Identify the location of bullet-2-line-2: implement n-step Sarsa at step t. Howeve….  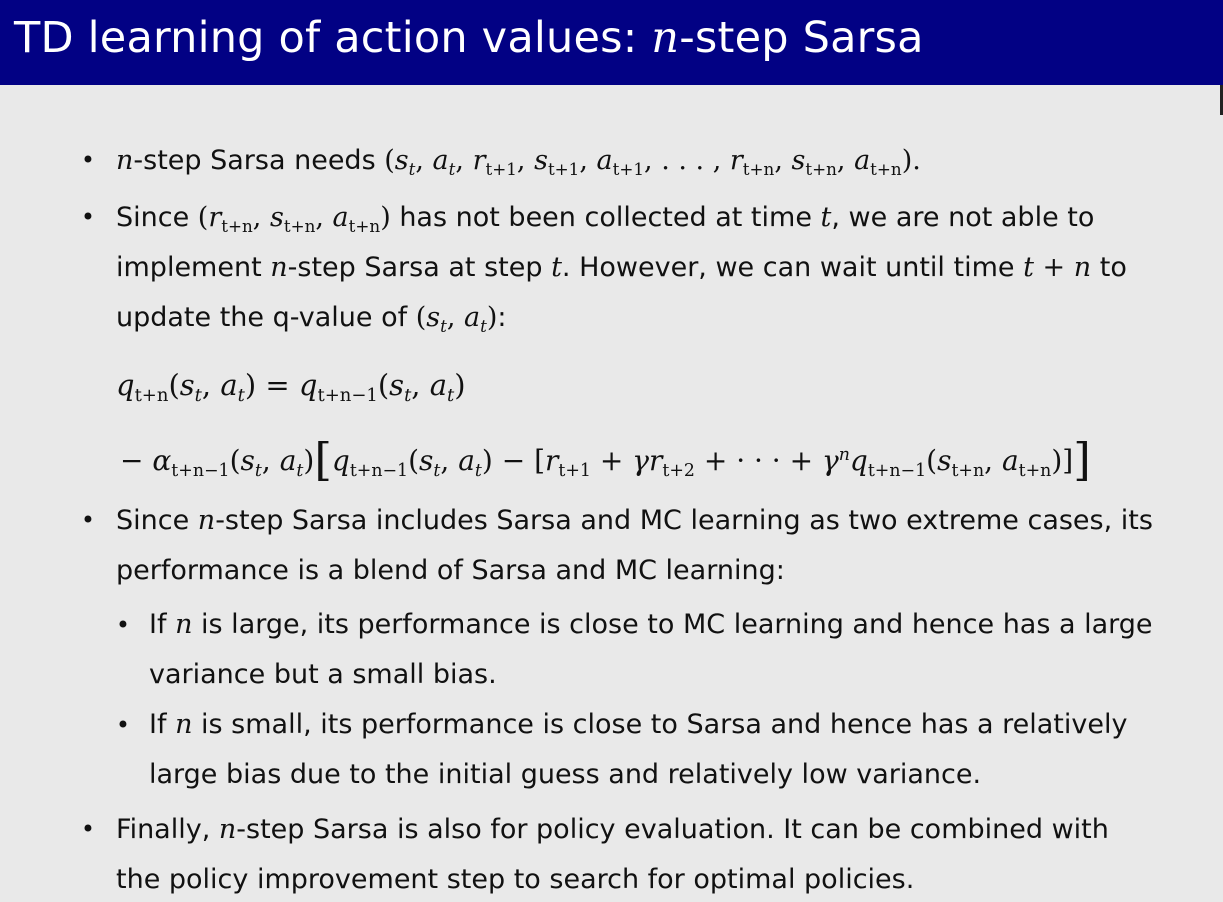
(621, 268).